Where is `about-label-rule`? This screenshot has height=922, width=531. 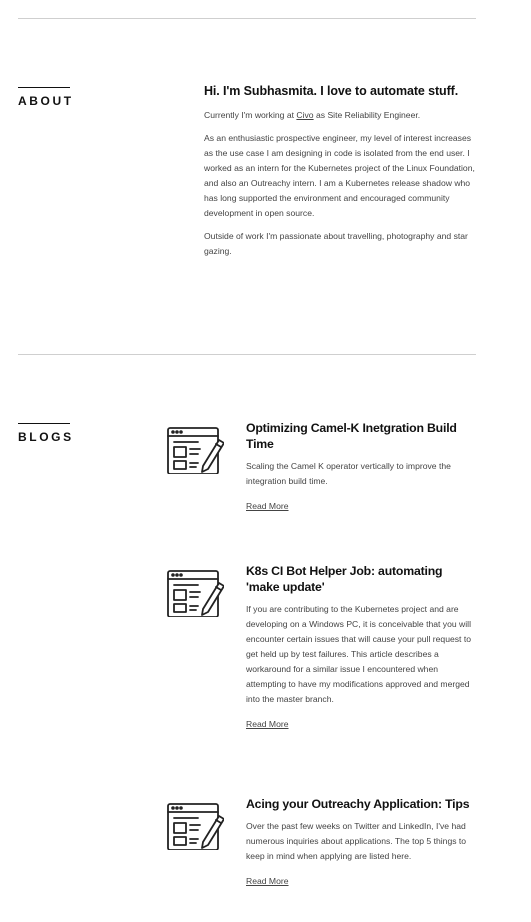
about-label-rule is located at coordinates (44, 87).